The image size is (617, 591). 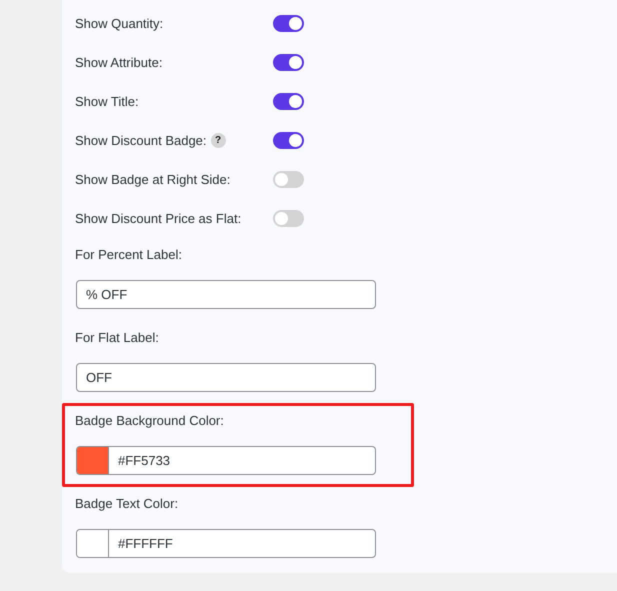 I want to click on toggle-label: Show Title:, so click(x=107, y=101).